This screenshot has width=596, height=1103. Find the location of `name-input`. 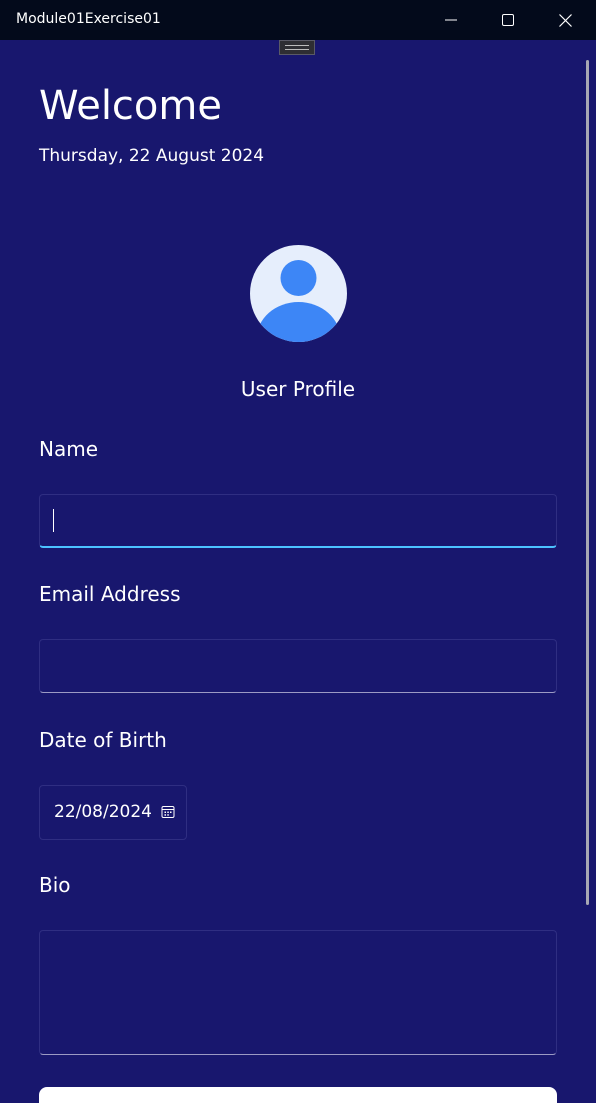

name-input is located at coordinates (298, 521).